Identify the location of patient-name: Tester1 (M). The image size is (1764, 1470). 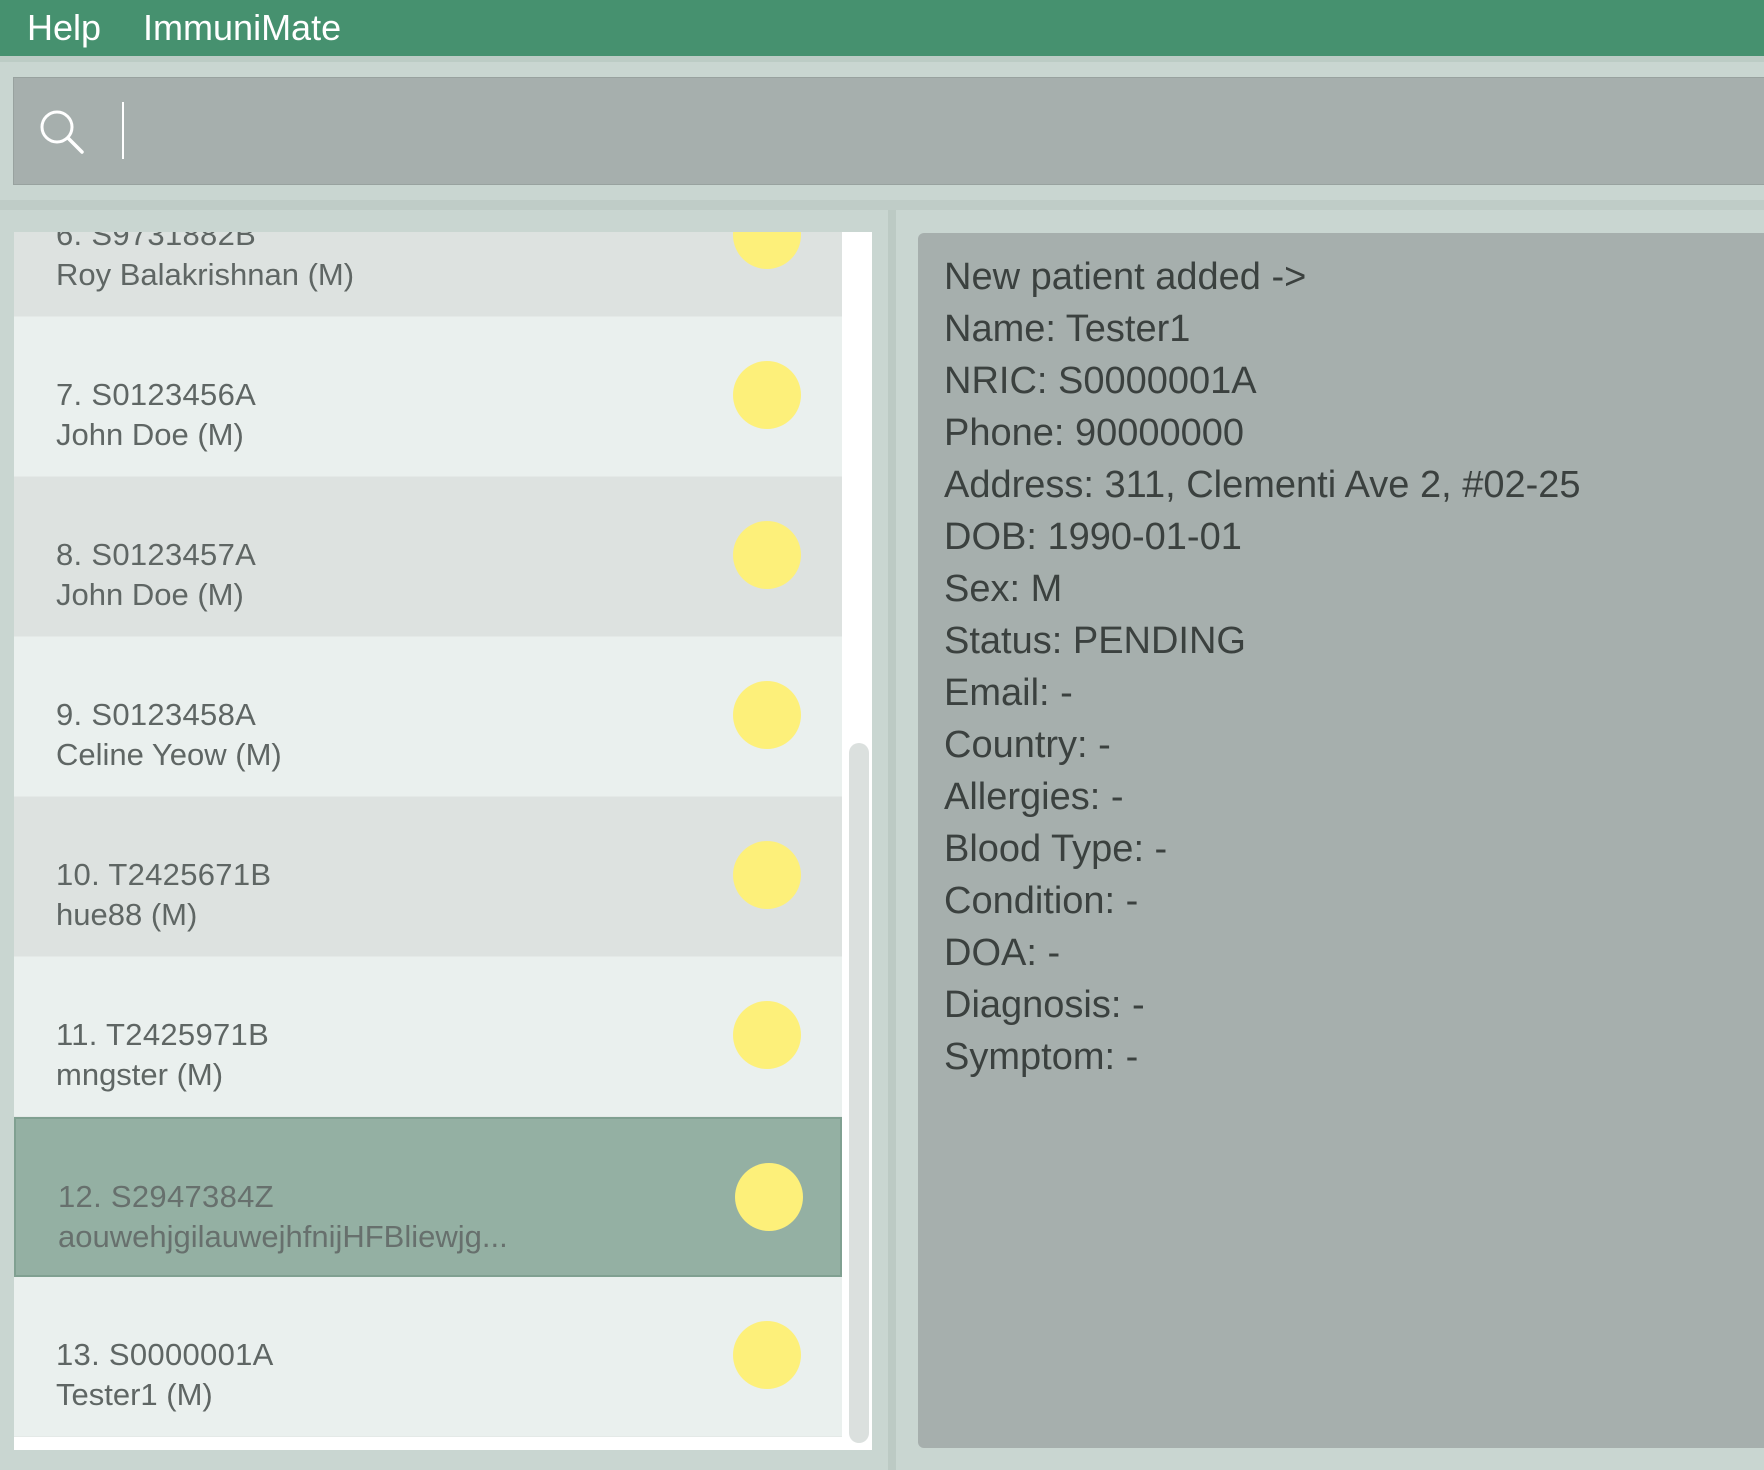
(134, 1394).